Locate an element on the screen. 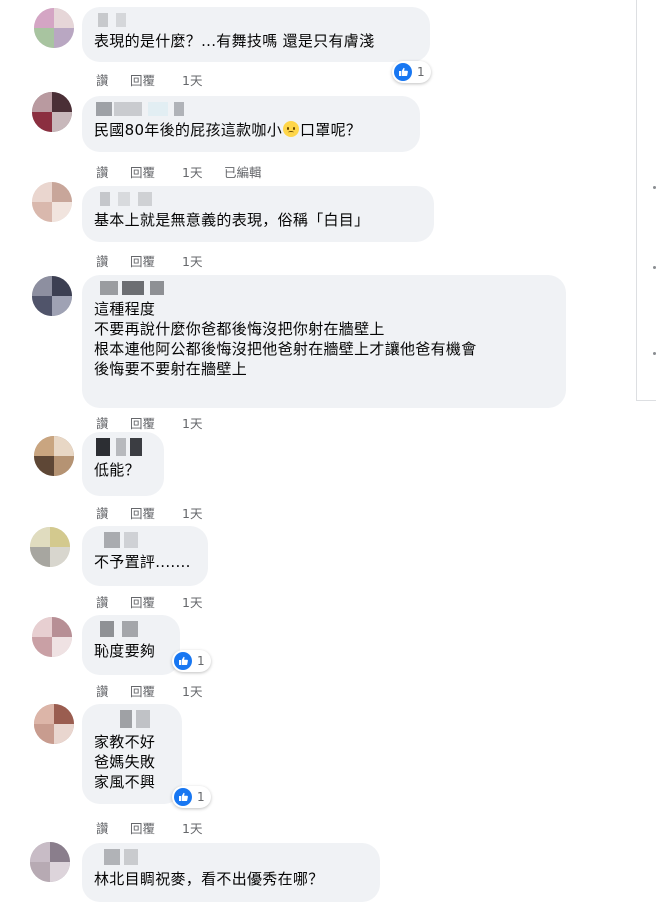 The height and width of the screenshot is (902, 656). comment-text: 林北目睭祝麥，看不出優秀在哪？ is located at coordinates (209, 879).